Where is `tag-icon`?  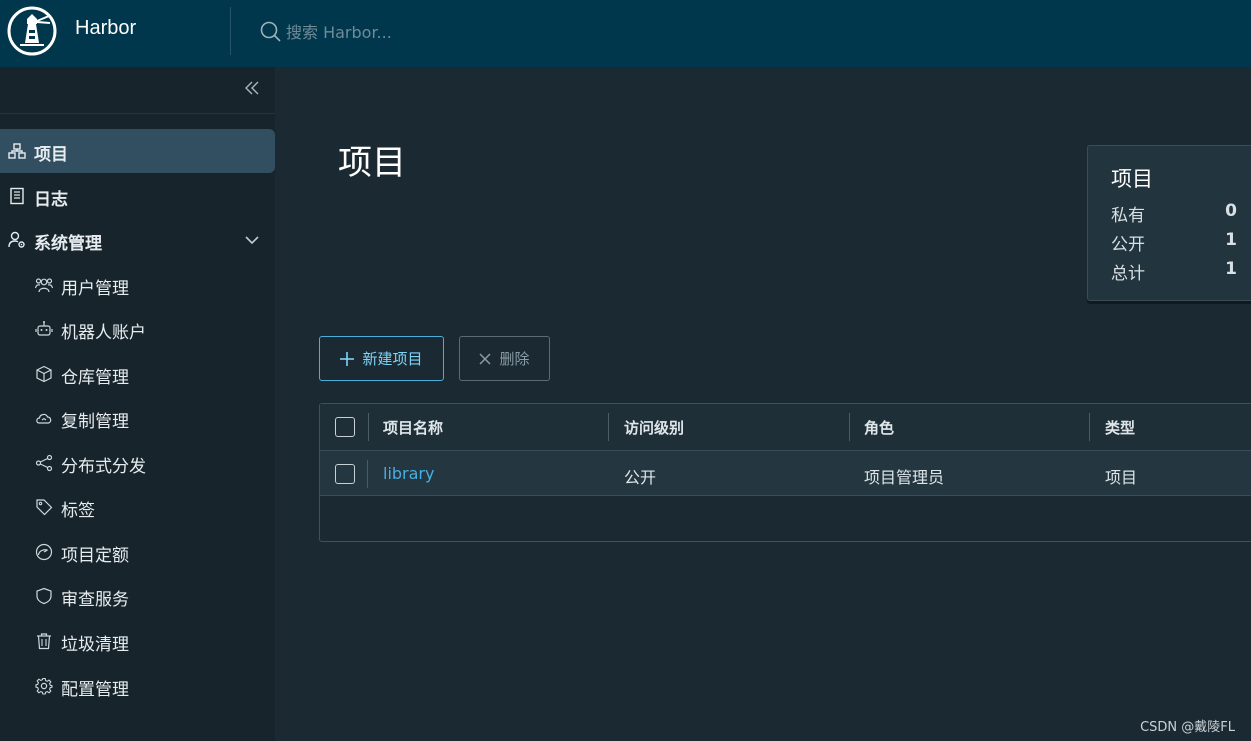 tag-icon is located at coordinates (44, 507).